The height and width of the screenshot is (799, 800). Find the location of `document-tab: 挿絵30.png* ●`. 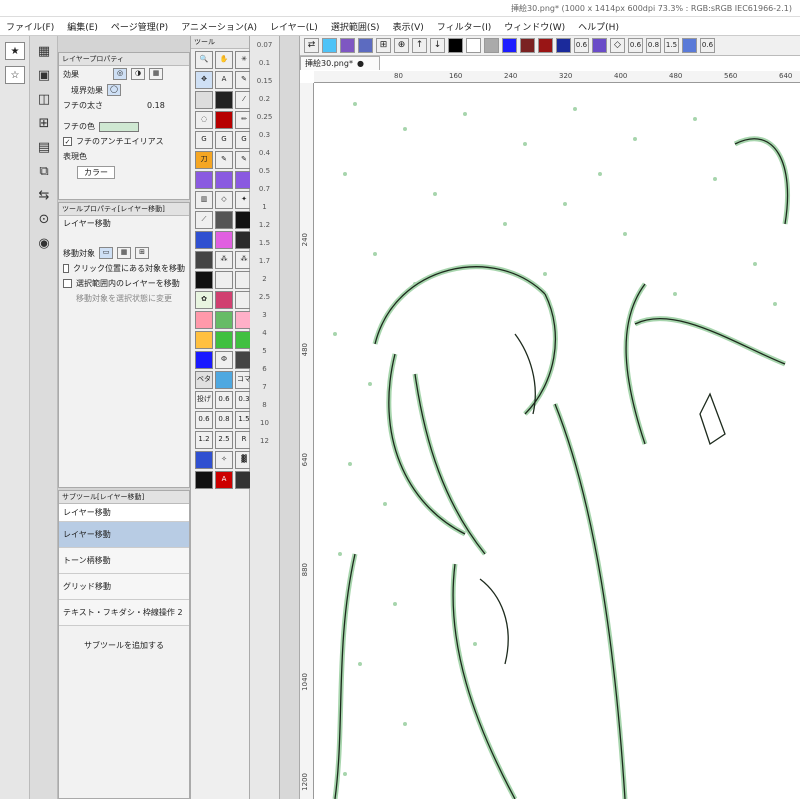

document-tab: 挿絵30.png* ● is located at coordinates (340, 63).